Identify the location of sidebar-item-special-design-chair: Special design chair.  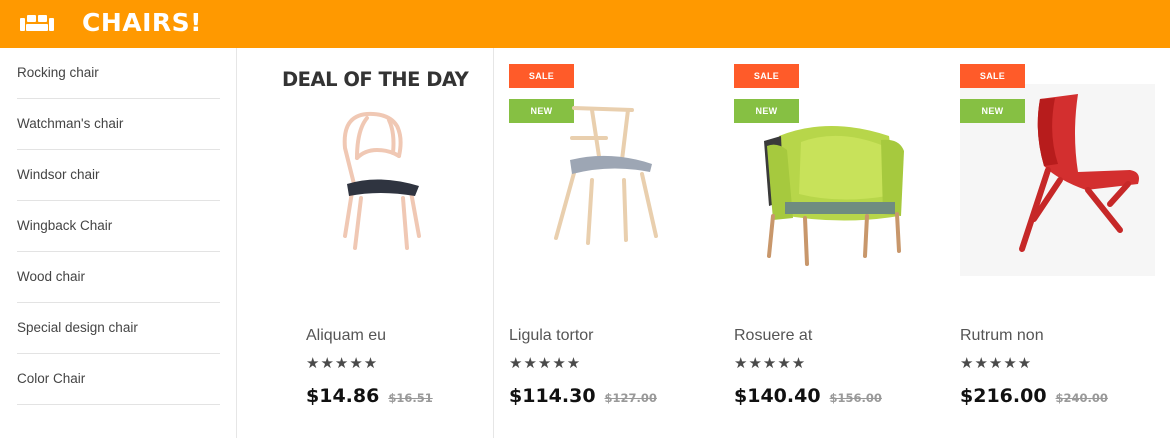
(118, 328).